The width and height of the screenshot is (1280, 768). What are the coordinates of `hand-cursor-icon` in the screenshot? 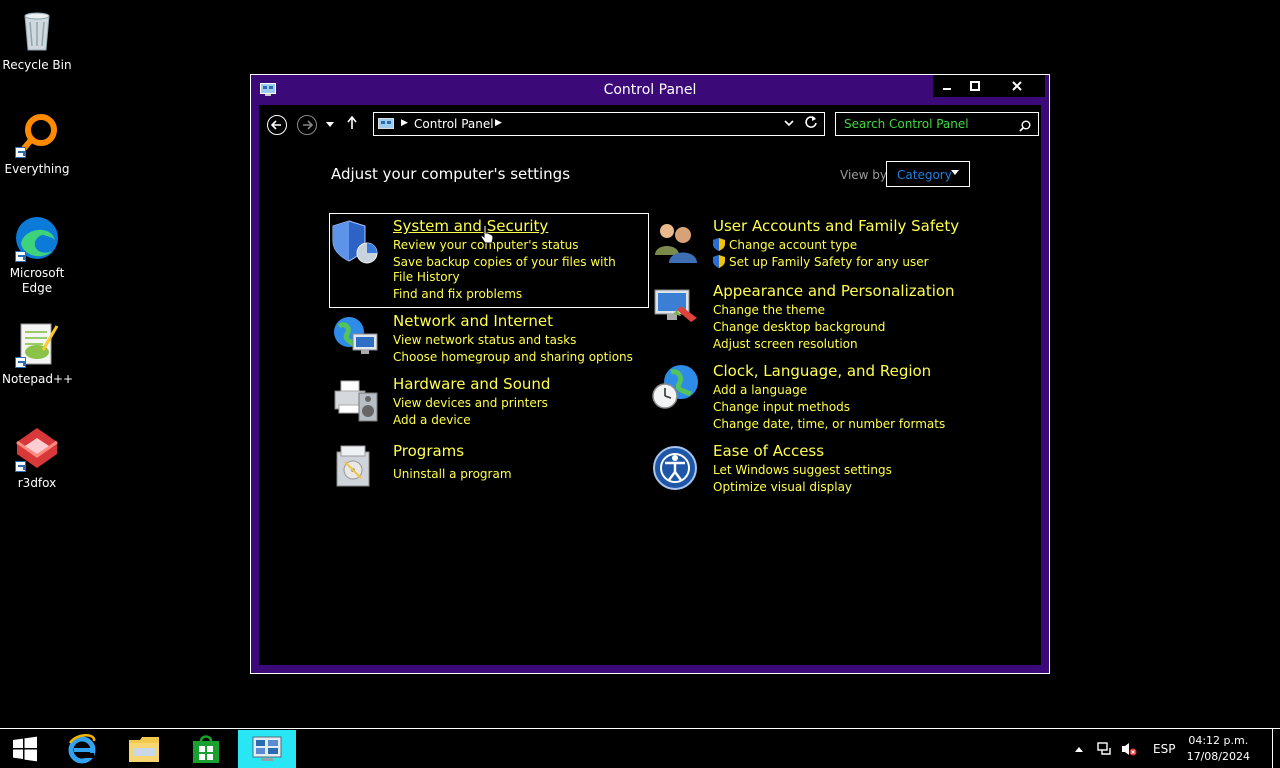 It's located at (487, 236).